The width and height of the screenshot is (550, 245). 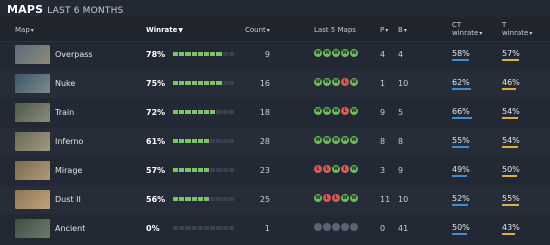 I want to click on t-winrate-value: 50%, so click(x=511, y=169).